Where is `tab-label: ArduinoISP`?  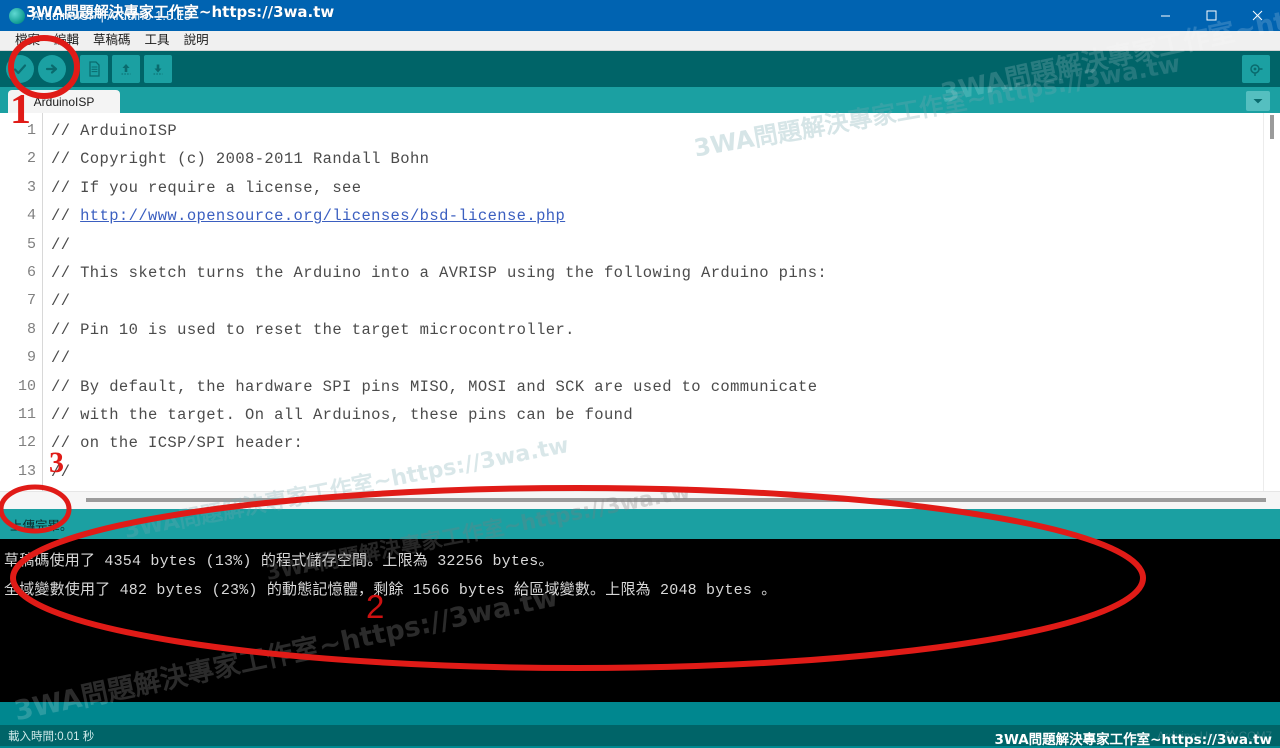
tab-label: ArduinoISP is located at coordinates (64, 101).